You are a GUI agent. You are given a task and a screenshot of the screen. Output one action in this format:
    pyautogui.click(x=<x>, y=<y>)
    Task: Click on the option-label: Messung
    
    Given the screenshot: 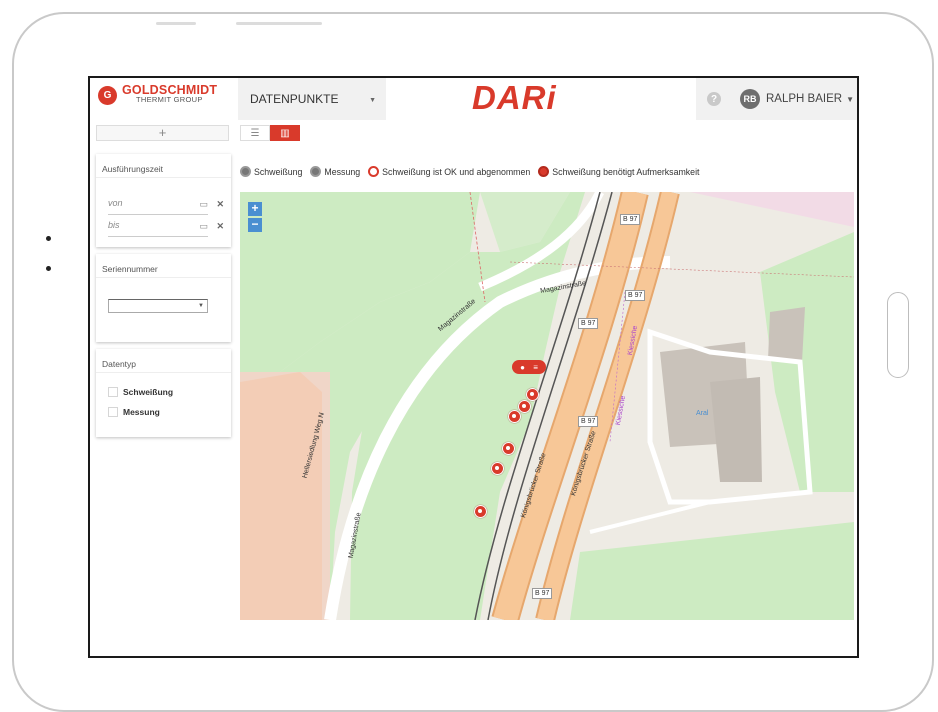 What is the action you would take?
    pyautogui.click(x=141, y=412)
    